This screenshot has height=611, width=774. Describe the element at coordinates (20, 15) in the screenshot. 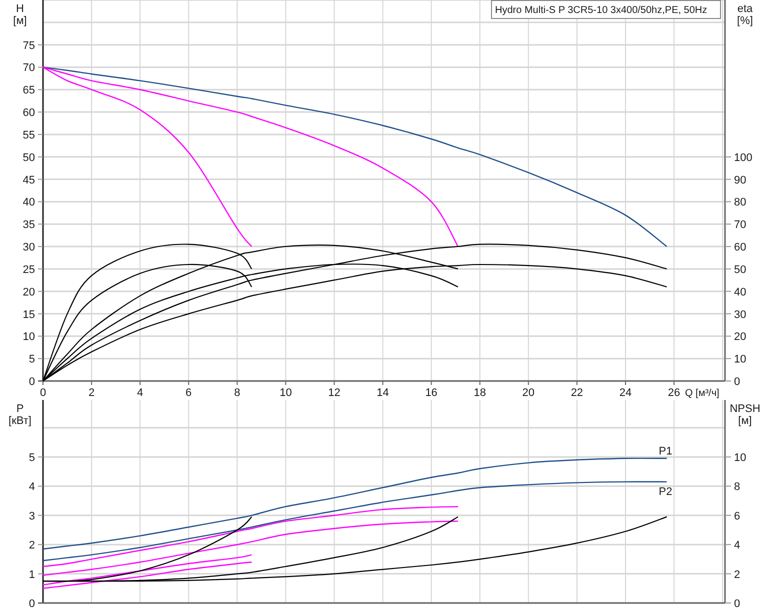

I see `axis-label: H [м]` at that location.